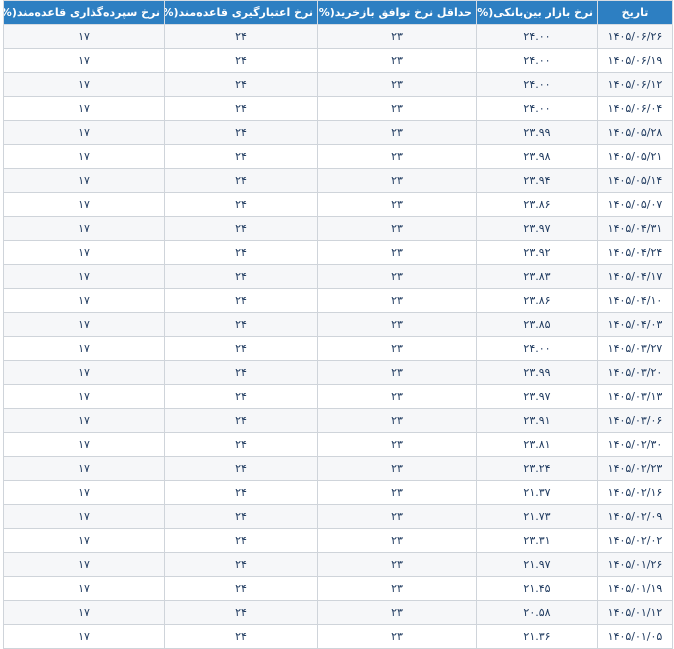  I want to click on cell-date: ۱۴۰۵/۰۶/۲۶, so click(635, 36).